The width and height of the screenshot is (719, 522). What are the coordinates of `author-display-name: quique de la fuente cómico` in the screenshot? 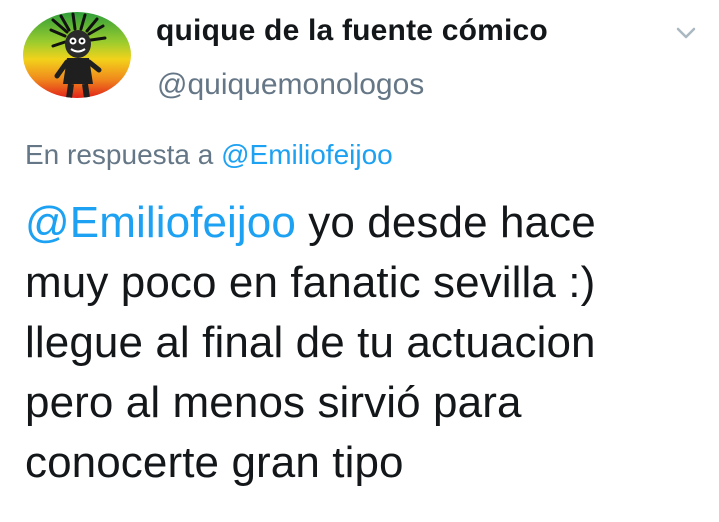 It's located at (352, 31).